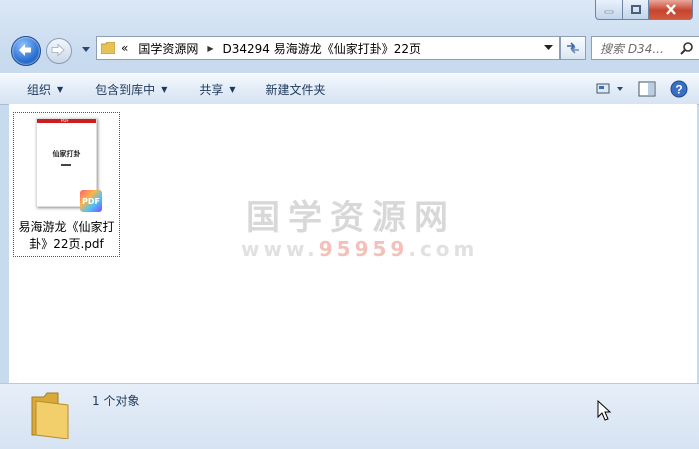  I want to click on forward-button, so click(59, 51).